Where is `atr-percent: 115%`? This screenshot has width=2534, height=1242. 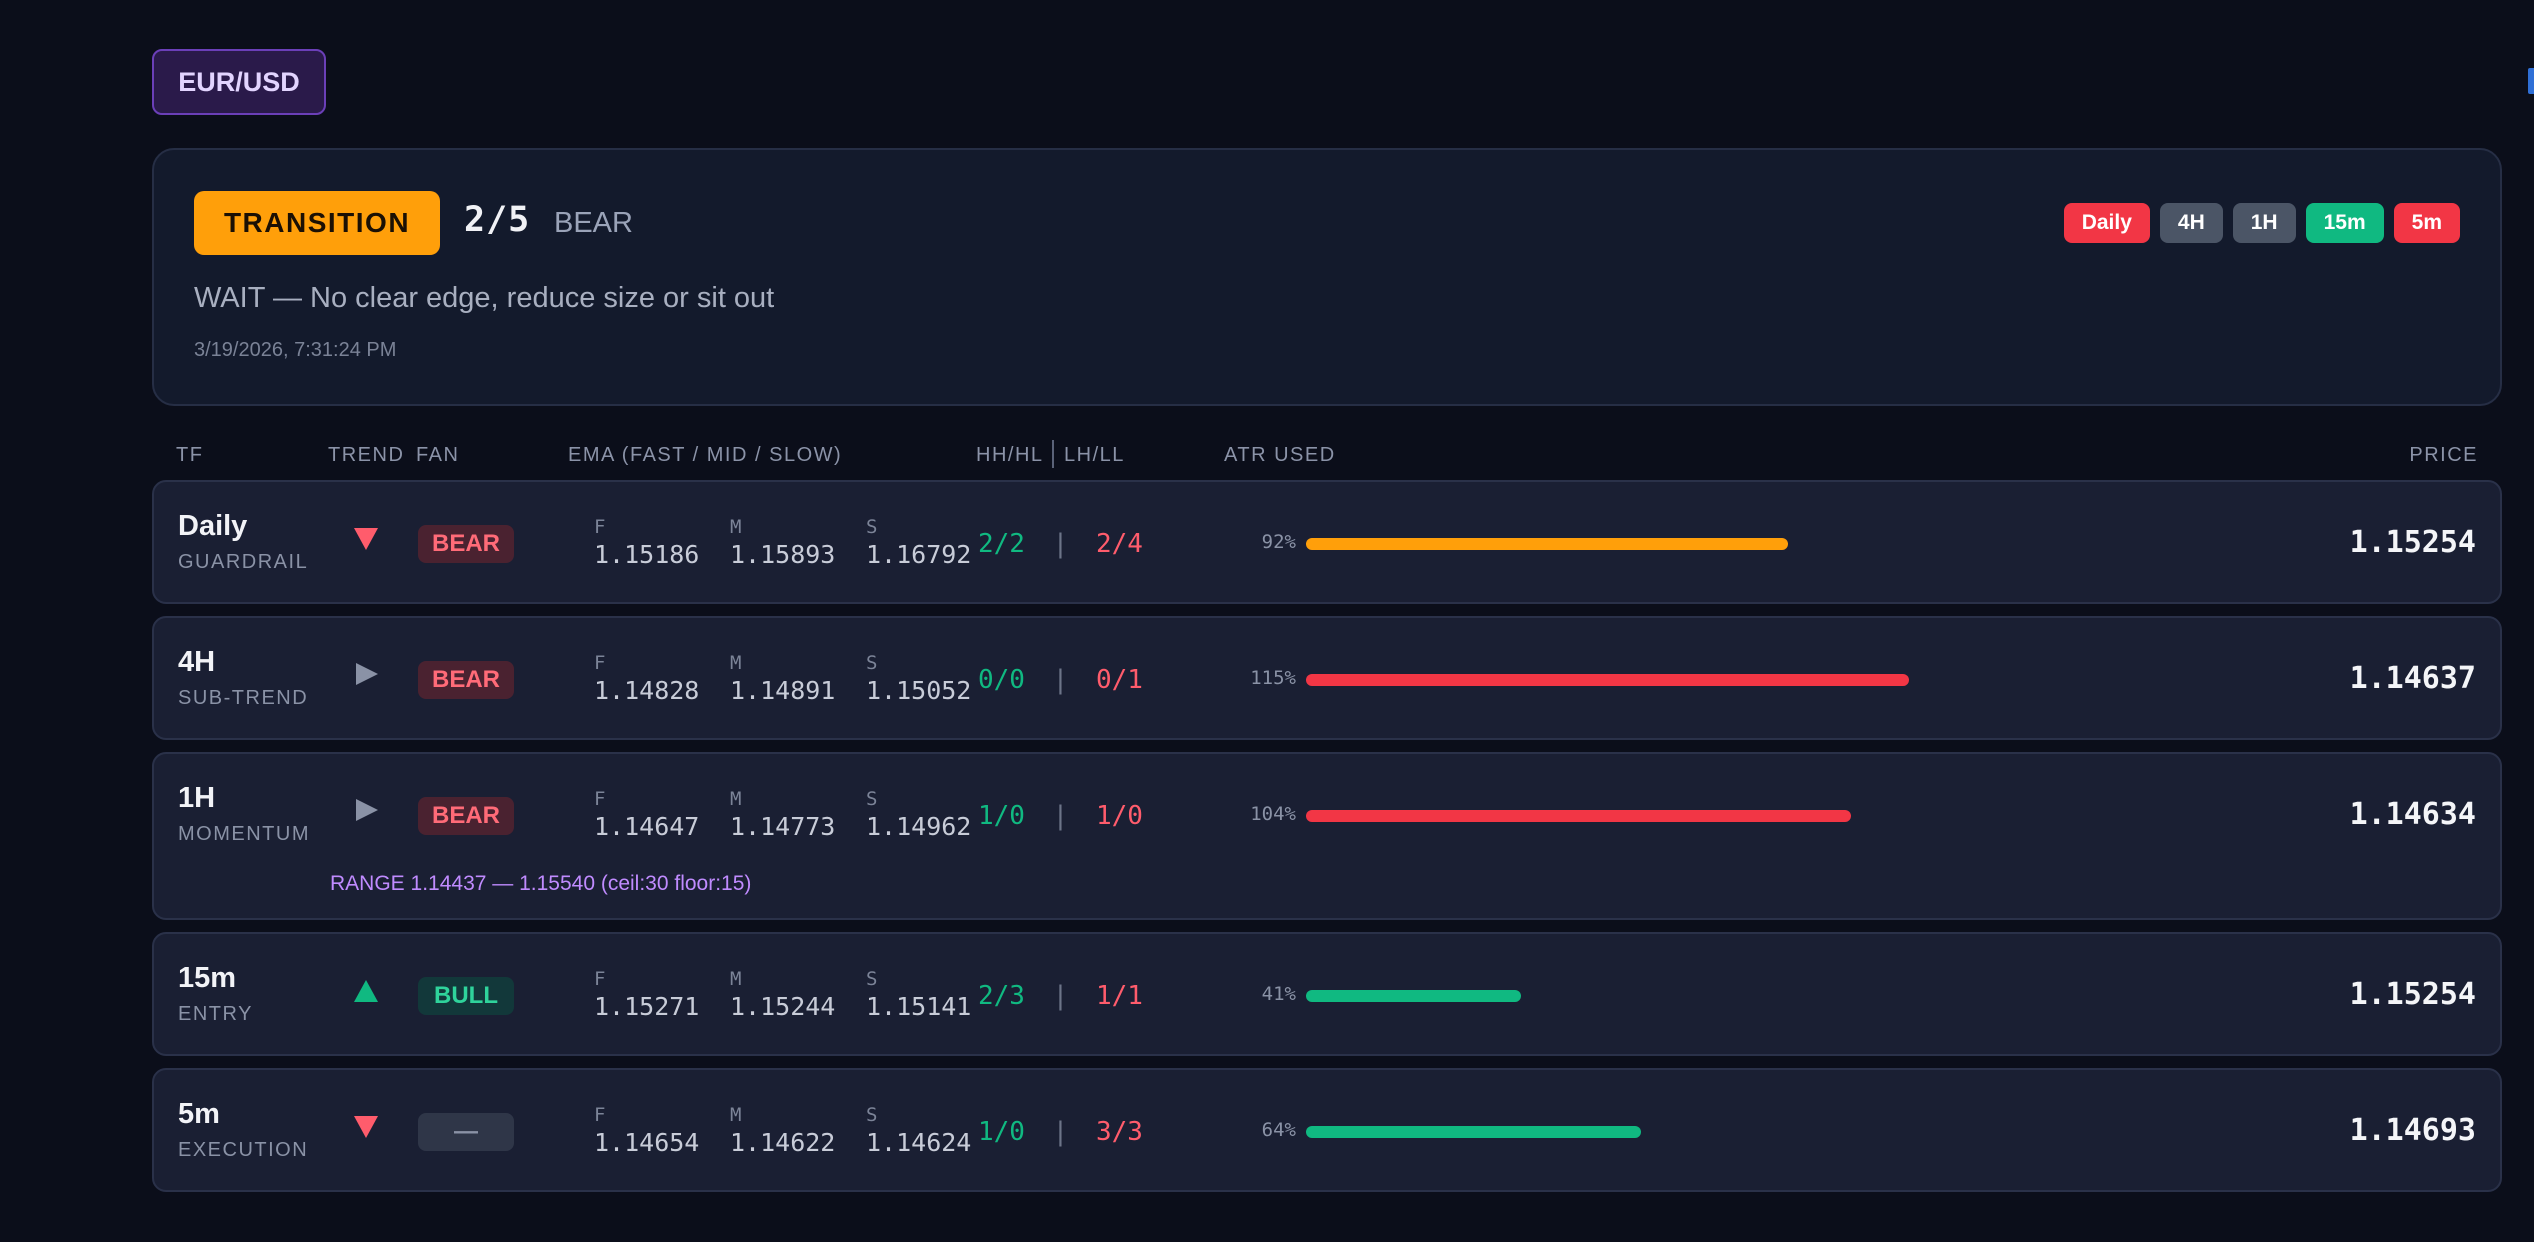 atr-percent: 115% is located at coordinates (1273, 678).